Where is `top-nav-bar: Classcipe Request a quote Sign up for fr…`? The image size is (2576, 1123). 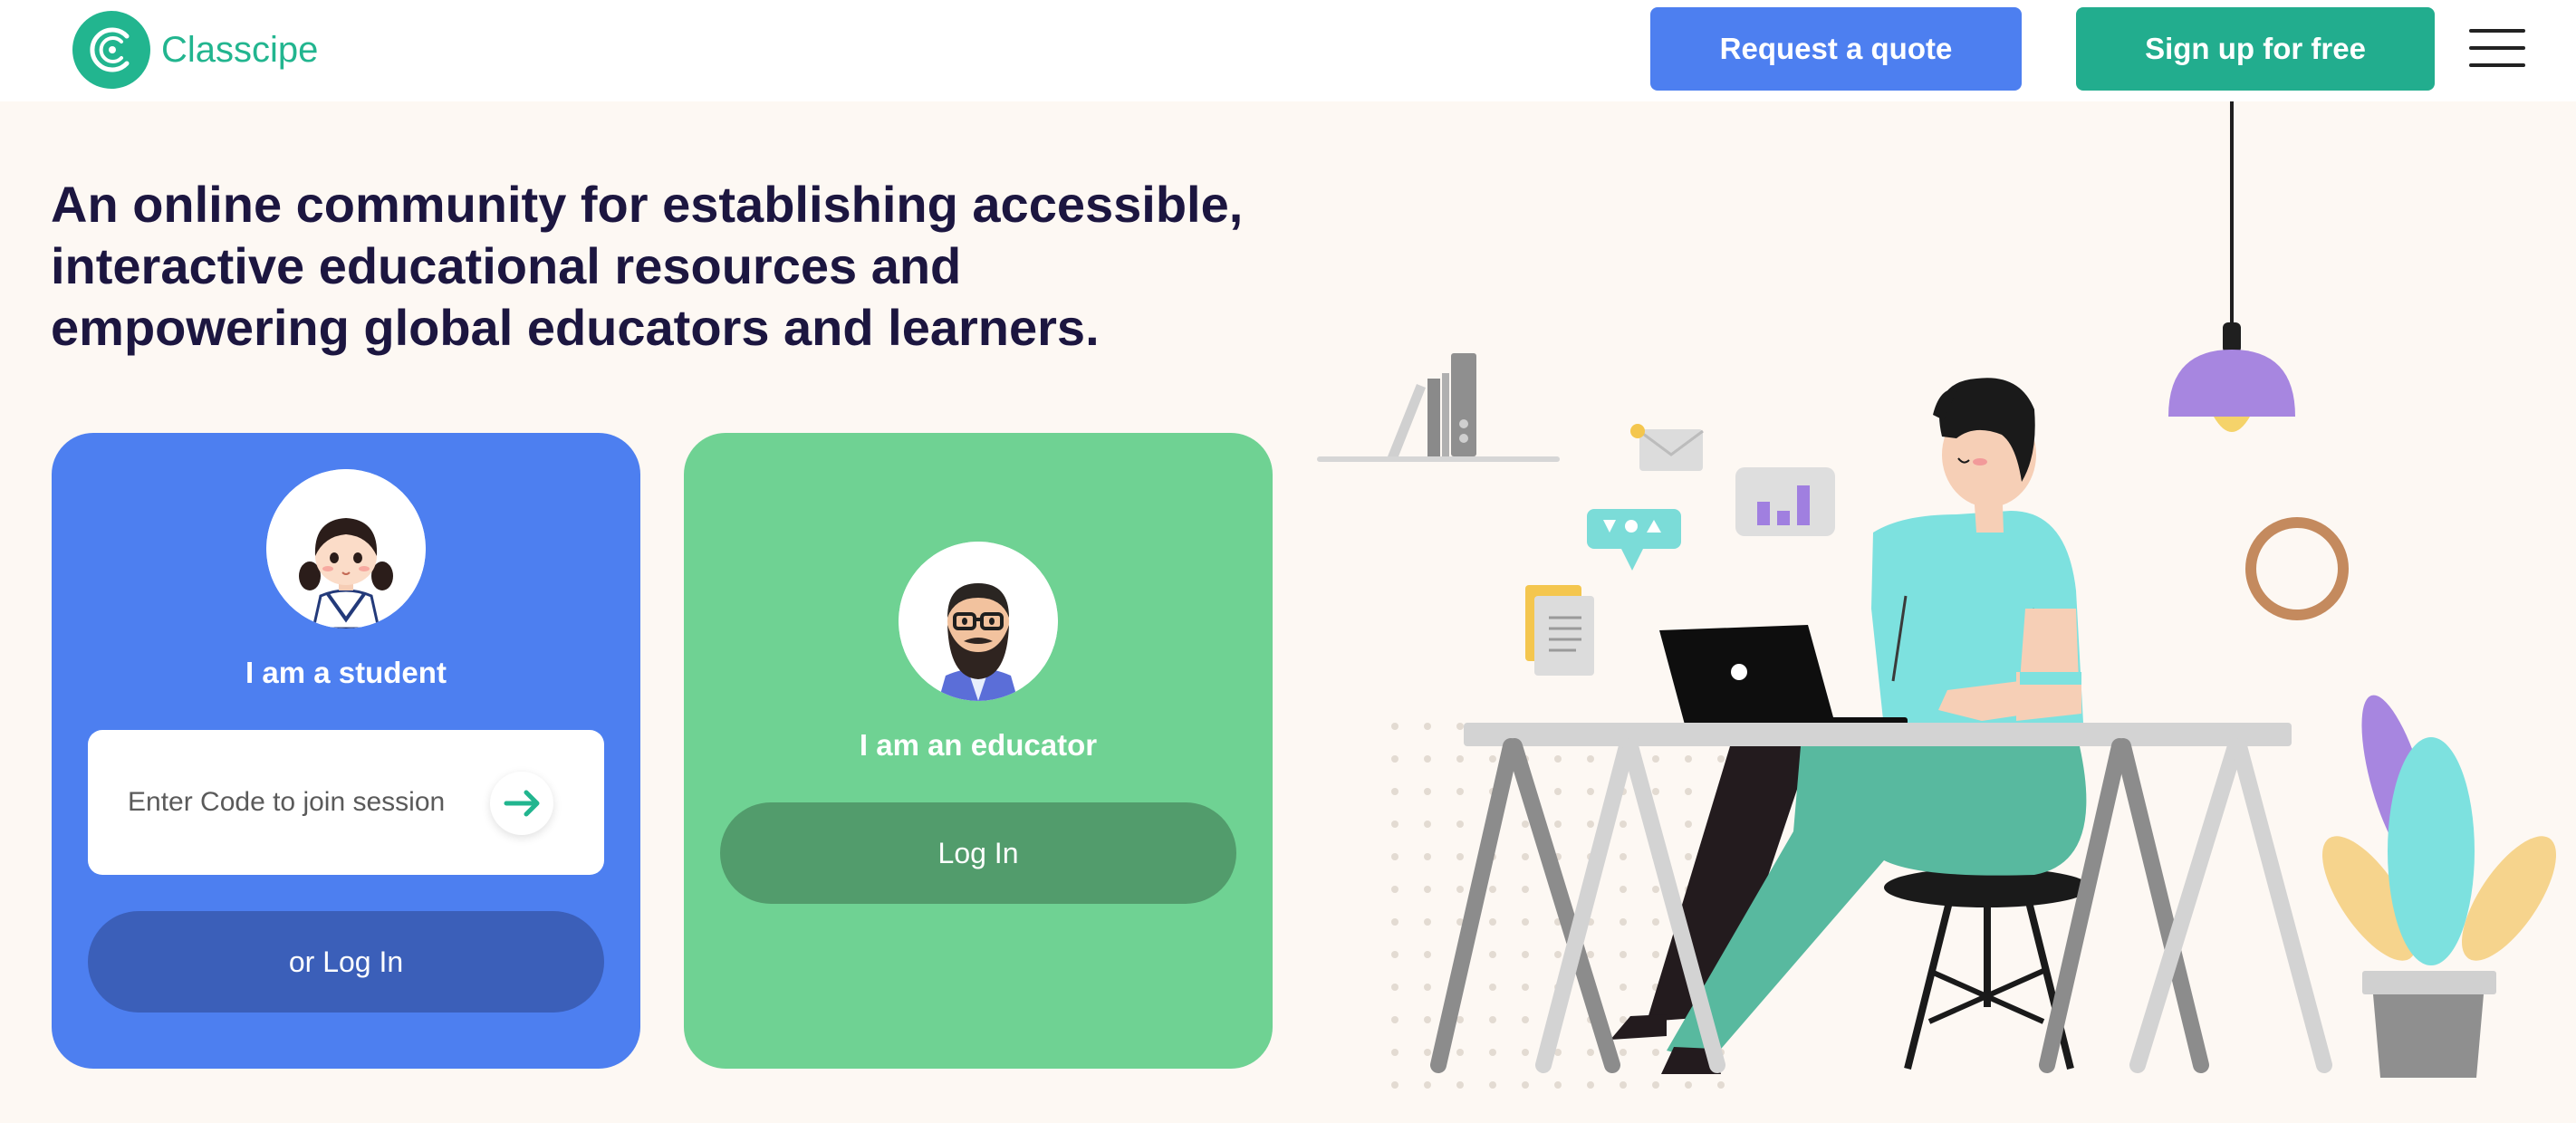
top-nav-bar: Classcipe Request a quote Sign up for fr… is located at coordinates (1288, 50).